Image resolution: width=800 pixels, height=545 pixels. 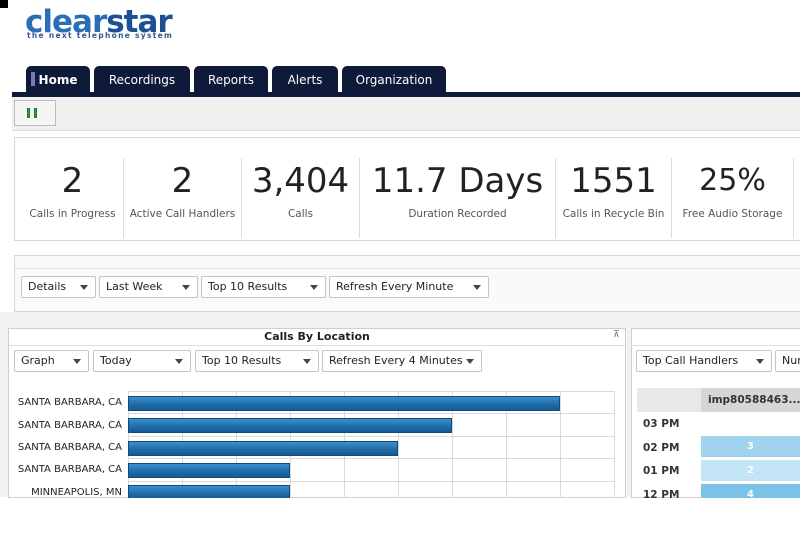 What do you see at coordinates (396, 360) in the screenshot?
I see `location-refresh-value: Refresh Every 4 Minutes` at bounding box center [396, 360].